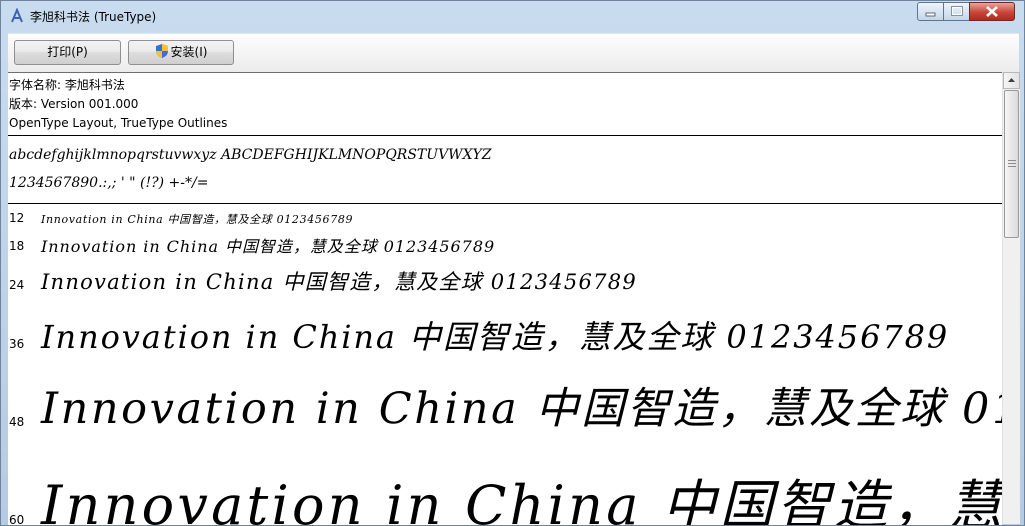  I want to click on uac-shield-icon, so click(161, 51).